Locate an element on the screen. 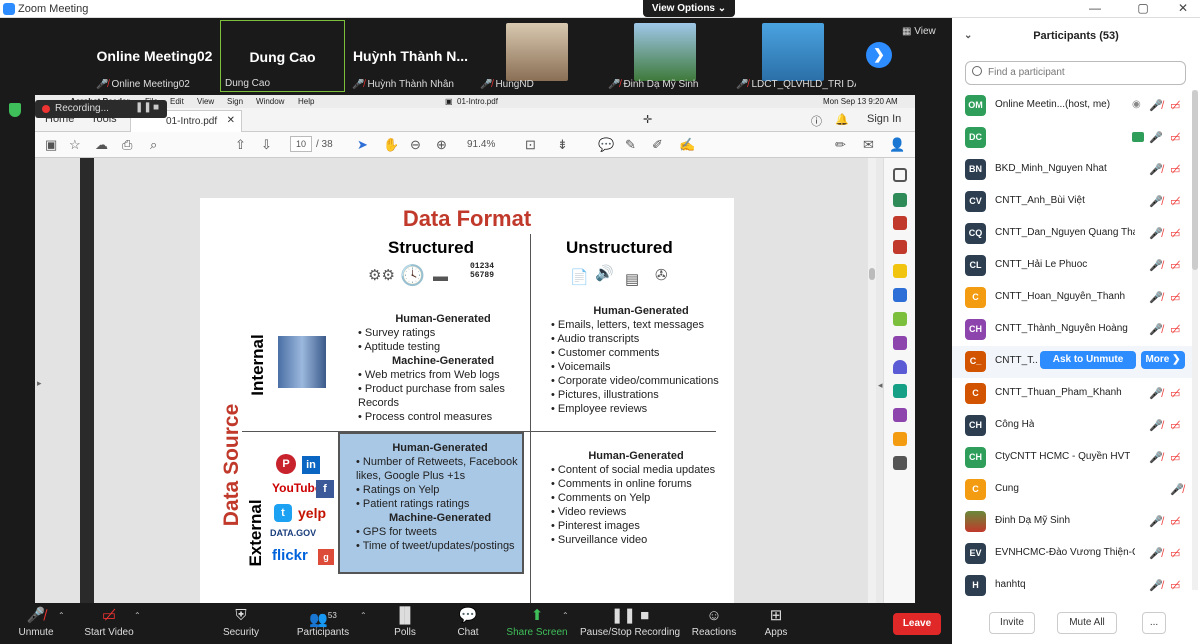 The width and height of the screenshot is (1200, 644). page-up-icon: ⇧ is located at coordinates (240, 145).